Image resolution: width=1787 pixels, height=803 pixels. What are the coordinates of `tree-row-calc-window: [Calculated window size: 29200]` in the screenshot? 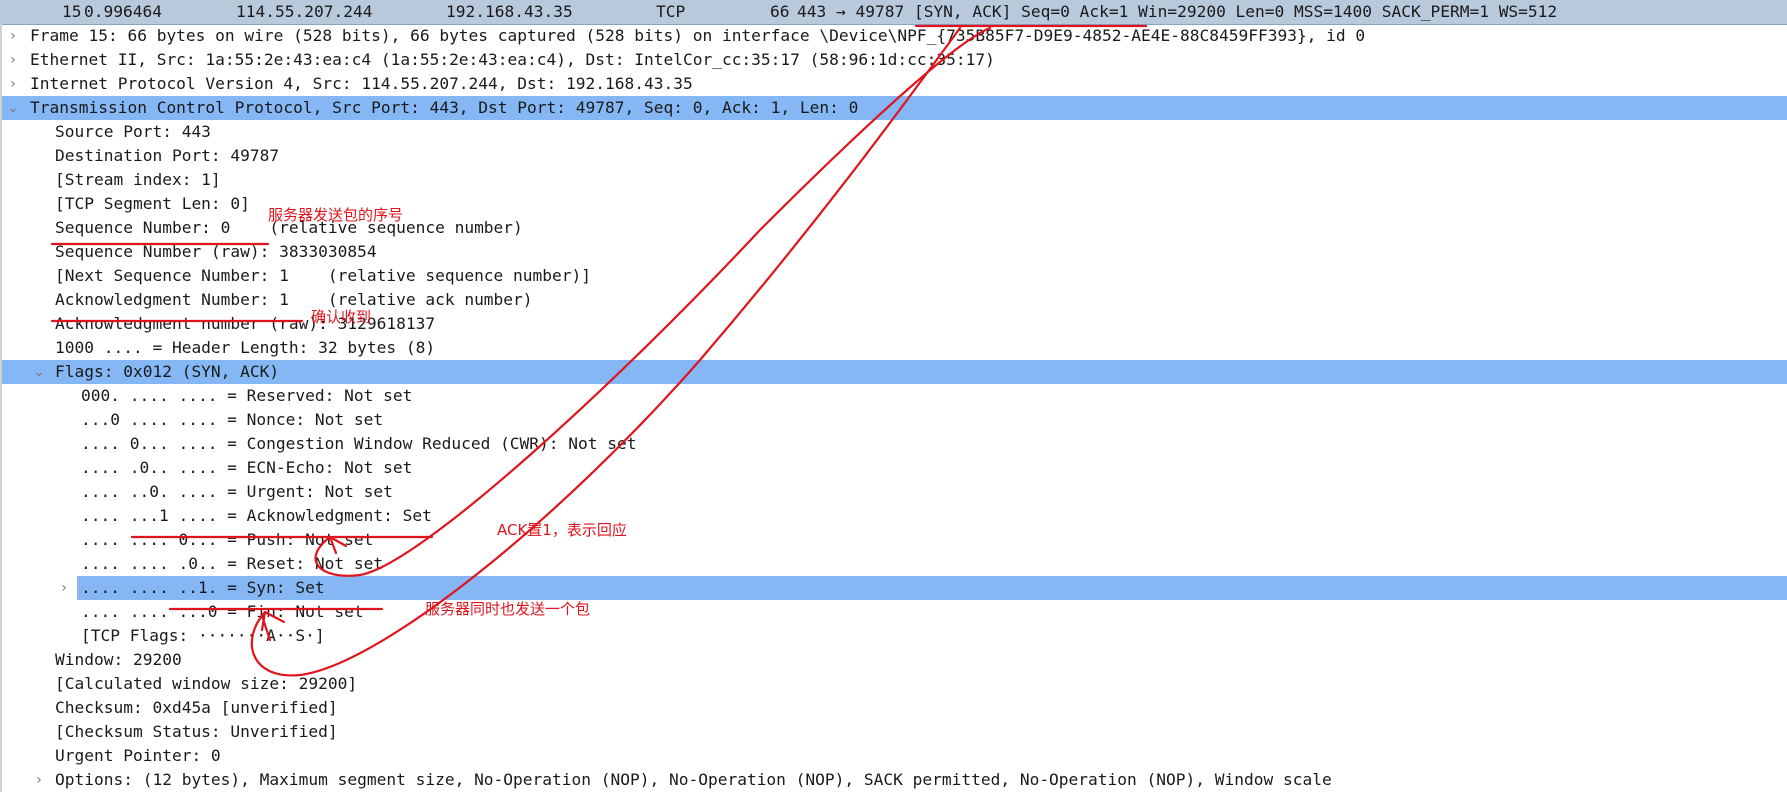 It's located at (894, 684).